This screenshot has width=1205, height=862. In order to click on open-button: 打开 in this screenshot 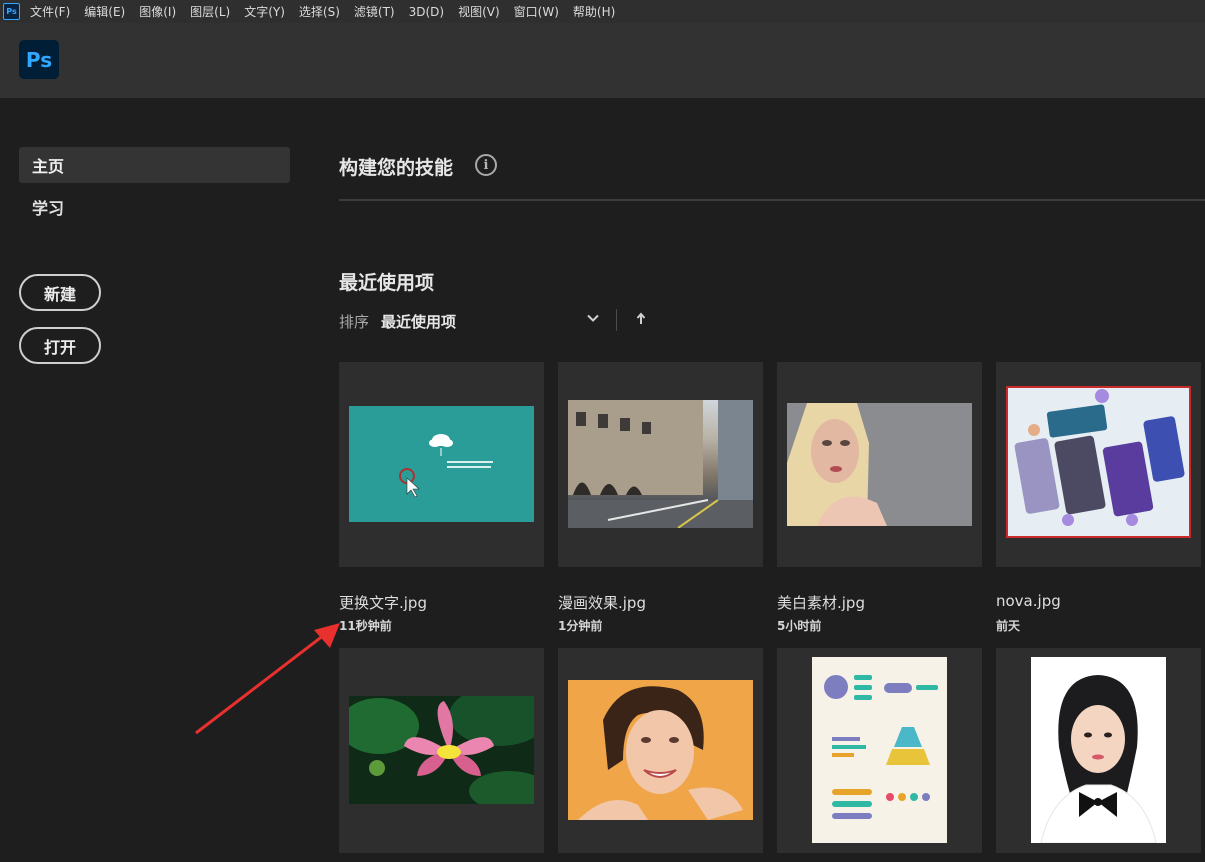, I will do `click(60, 345)`.